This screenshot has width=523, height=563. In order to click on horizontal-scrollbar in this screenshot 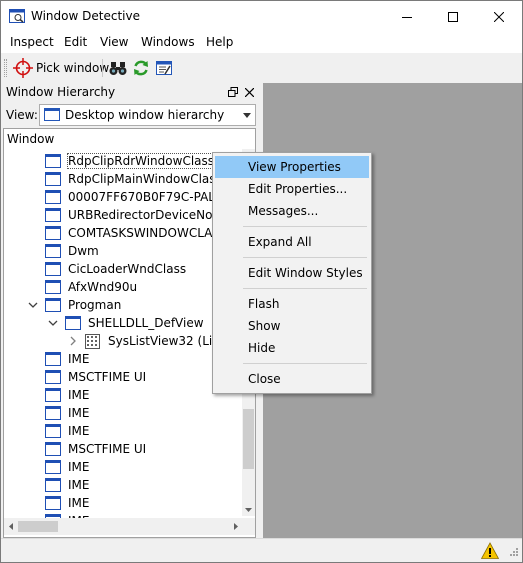, I will do `click(123, 526)`.